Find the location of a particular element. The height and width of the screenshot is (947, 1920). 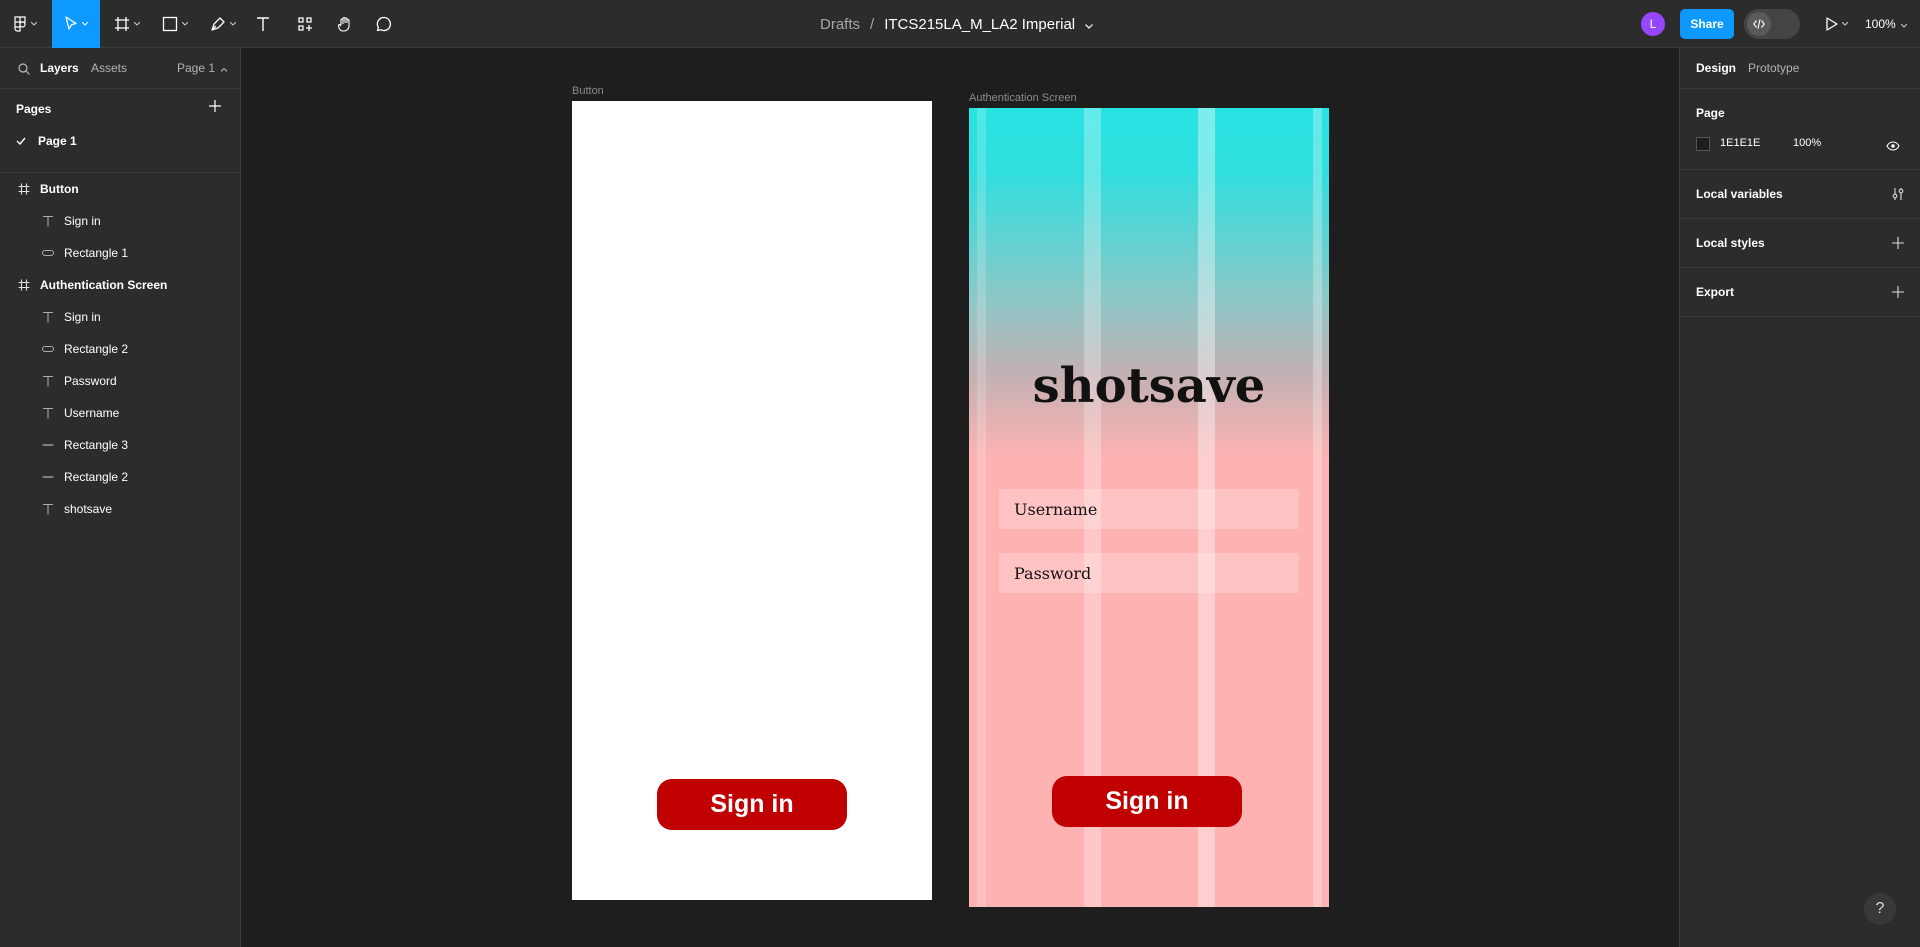

avatar: L is located at coordinates (1653, 24).